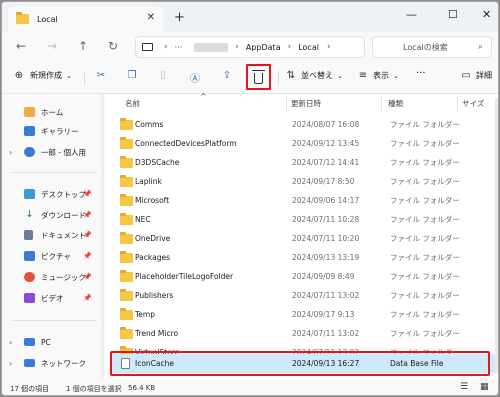 Image resolution: width=500 pixels, height=397 pixels. What do you see at coordinates (480, 47) in the screenshot?
I see `search-icon: ⌕` at bounding box center [480, 47].